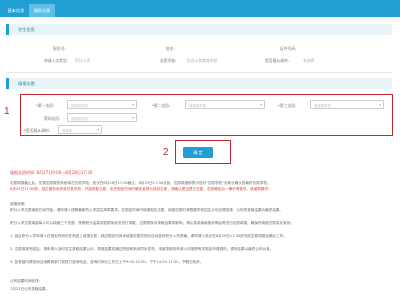  I want to click on tab-basic-info: 基本信息, so click(16, 10).